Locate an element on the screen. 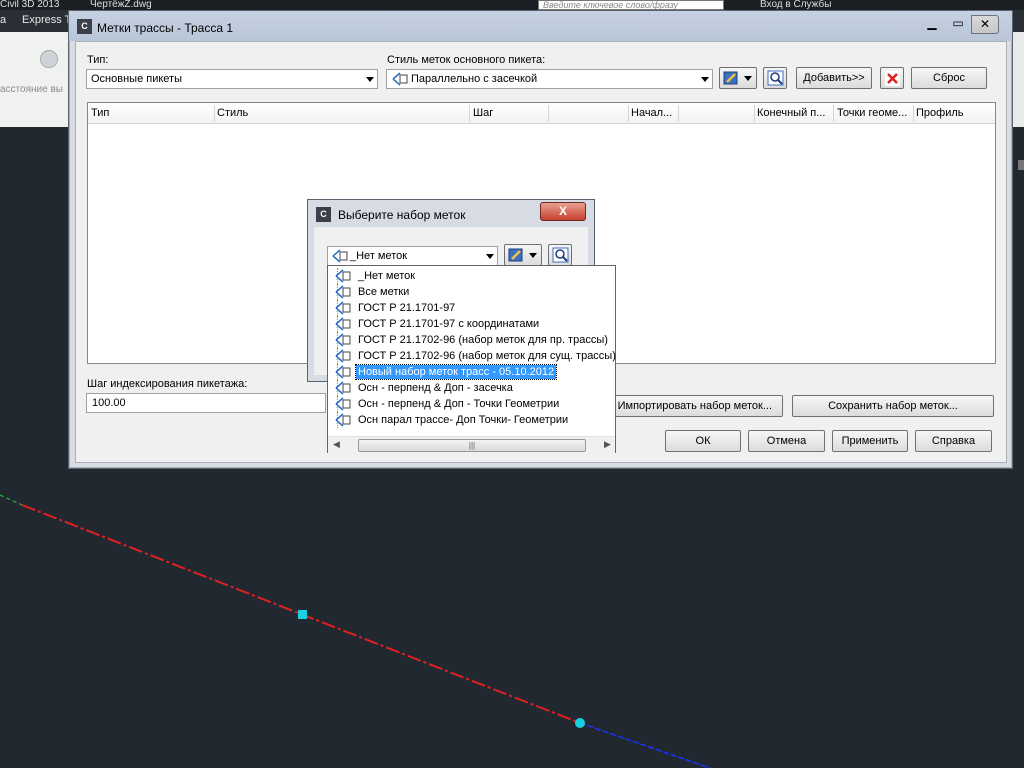  labelset-select-value: _Нет меток is located at coordinates (379, 256).